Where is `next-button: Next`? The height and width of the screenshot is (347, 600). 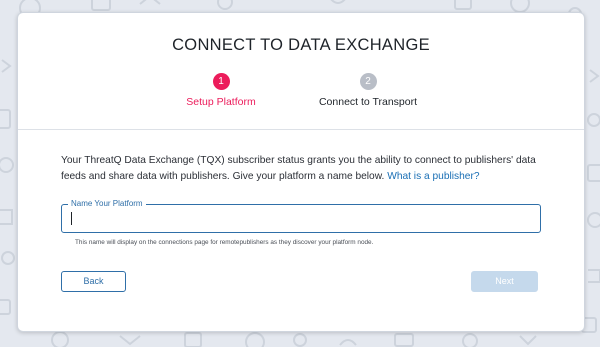 next-button: Next is located at coordinates (504, 281).